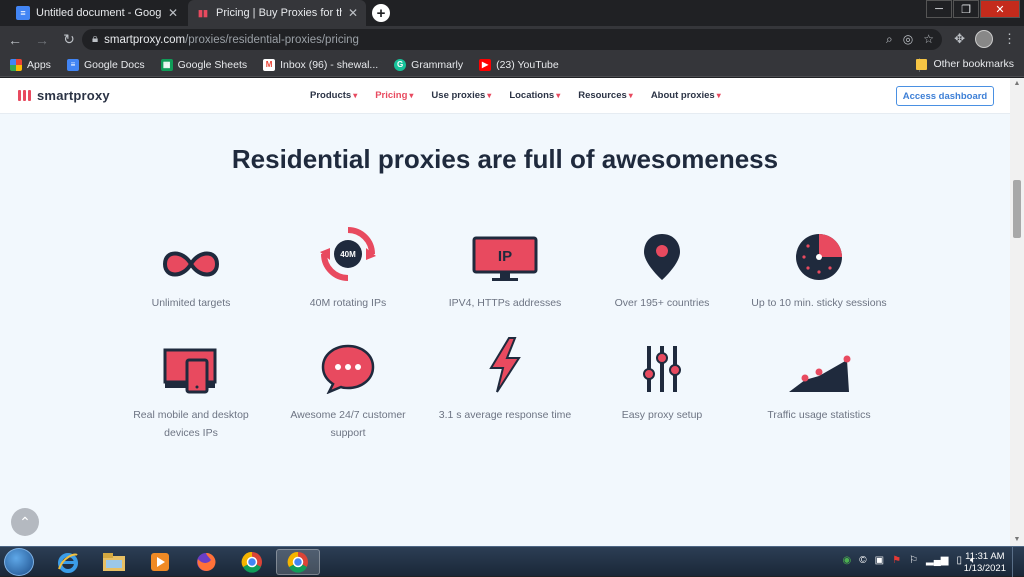  I want to click on logo-text: smartproxy, so click(73, 95).